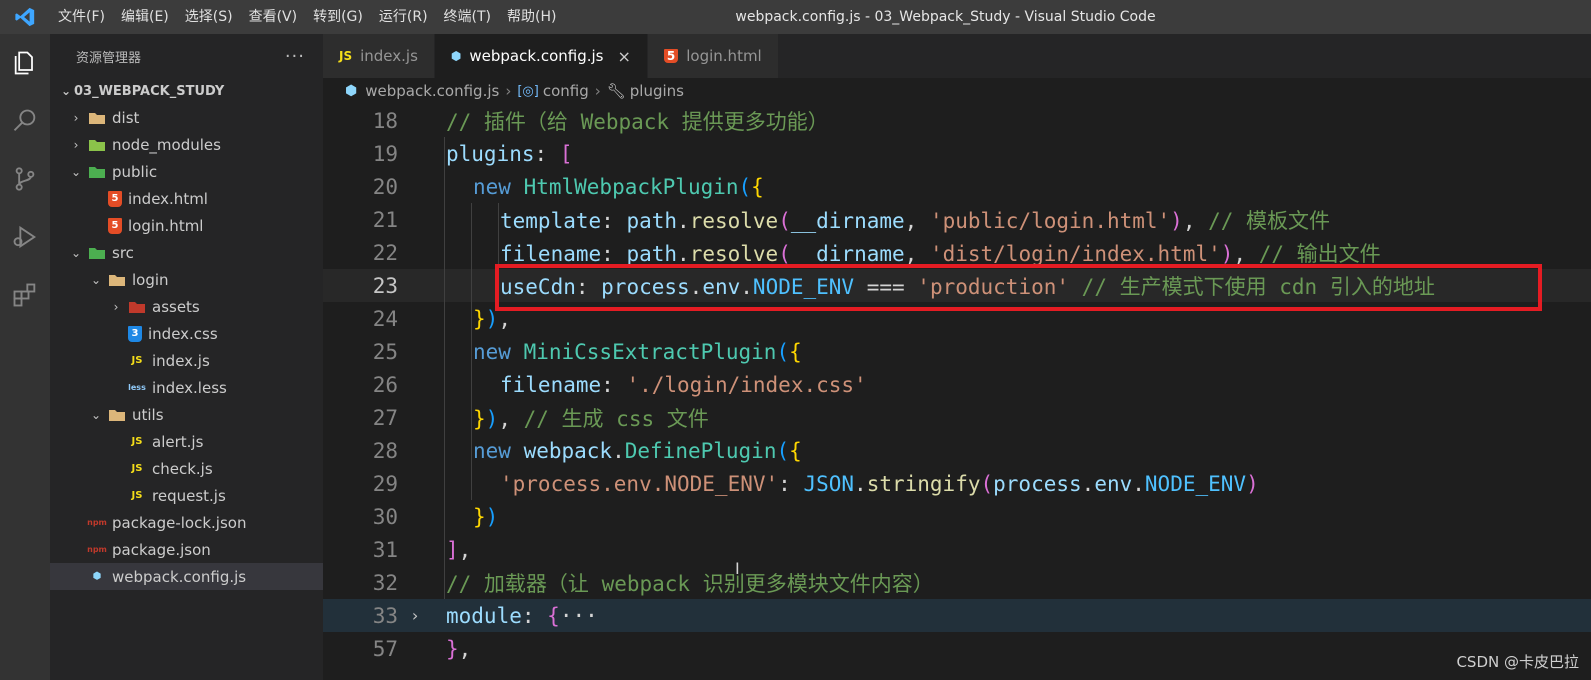 The width and height of the screenshot is (1591, 680). What do you see at coordinates (186, 144) in the screenshot?
I see `tree-item: › node_modules` at bounding box center [186, 144].